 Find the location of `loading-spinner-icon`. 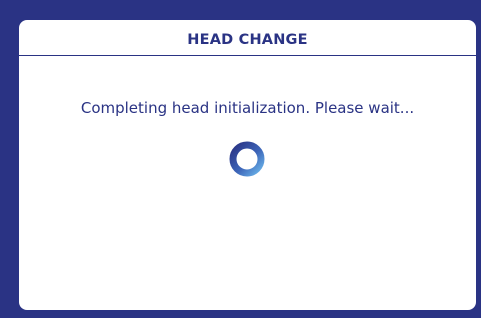

loading-spinner-icon is located at coordinates (247, 159).